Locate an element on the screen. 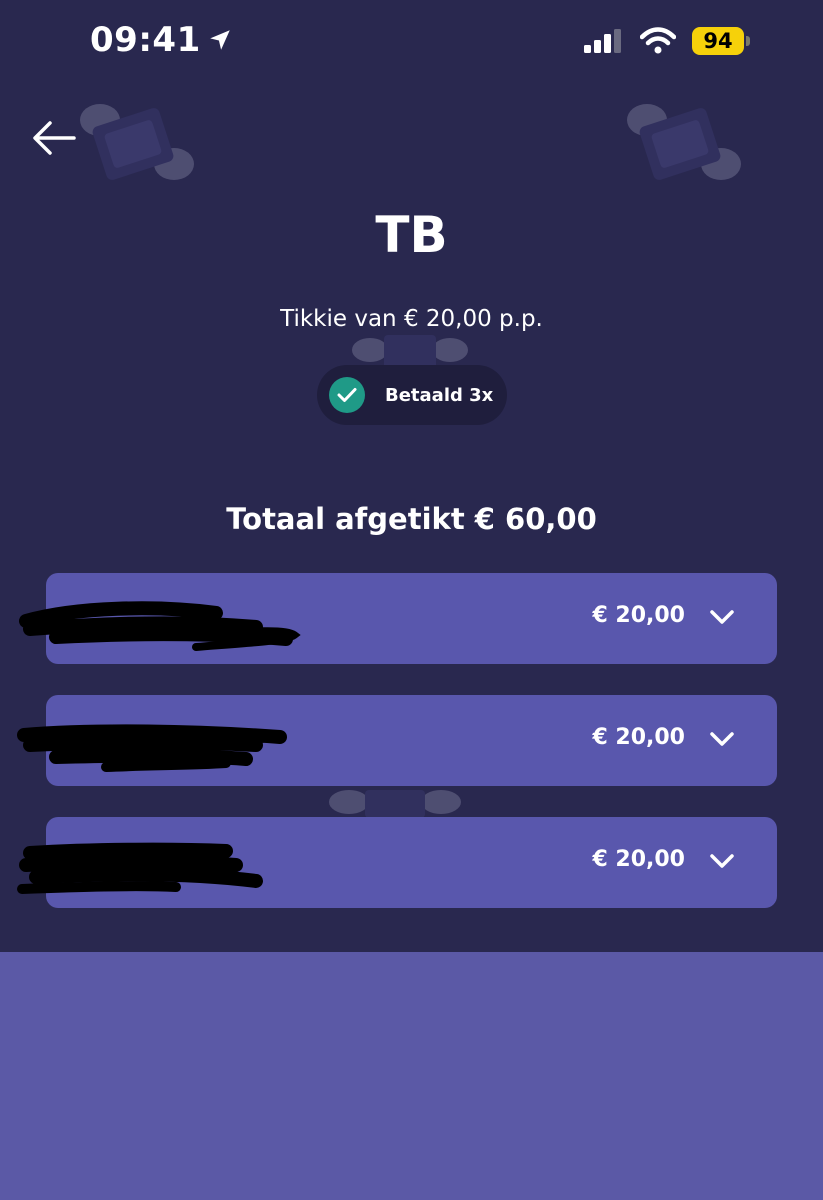 This screenshot has width=823, height=1200. paid-status-label: Betaald 3x is located at coordinates (439, 395).